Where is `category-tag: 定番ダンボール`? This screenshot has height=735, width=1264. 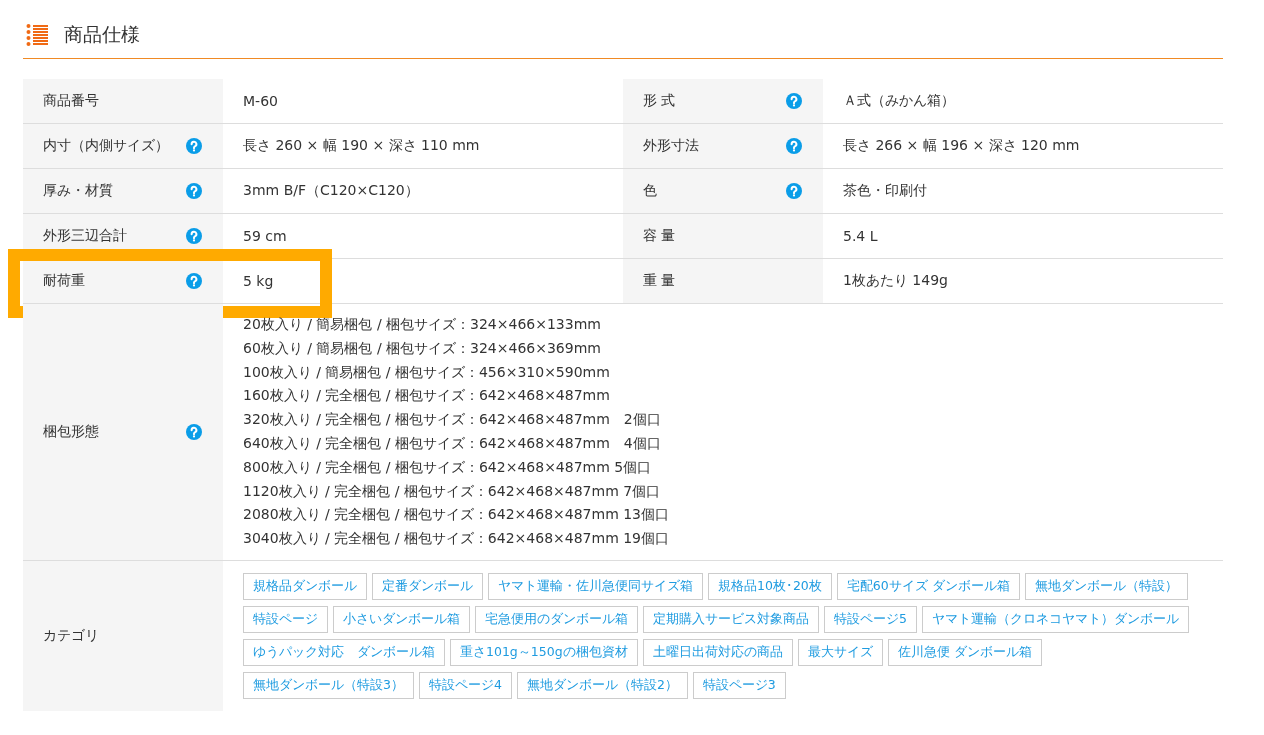
category-tag: 定番ダンボール is located at coordinates (427, 586).